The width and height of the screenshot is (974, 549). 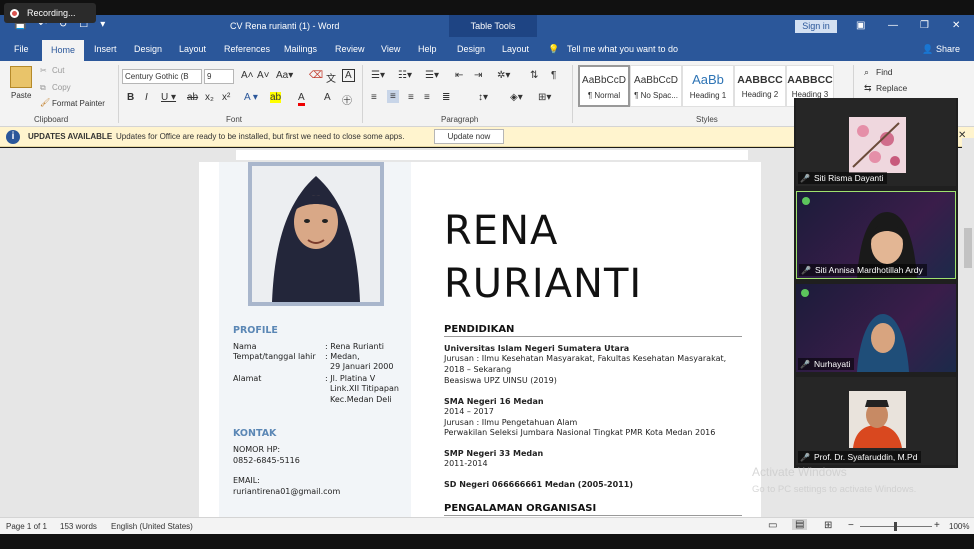 What do you see at coordinates (604, 86) in the screenshot?
I see `style-normal: AaBbCcD ¶ Normal` at bounding box center [604, 86].